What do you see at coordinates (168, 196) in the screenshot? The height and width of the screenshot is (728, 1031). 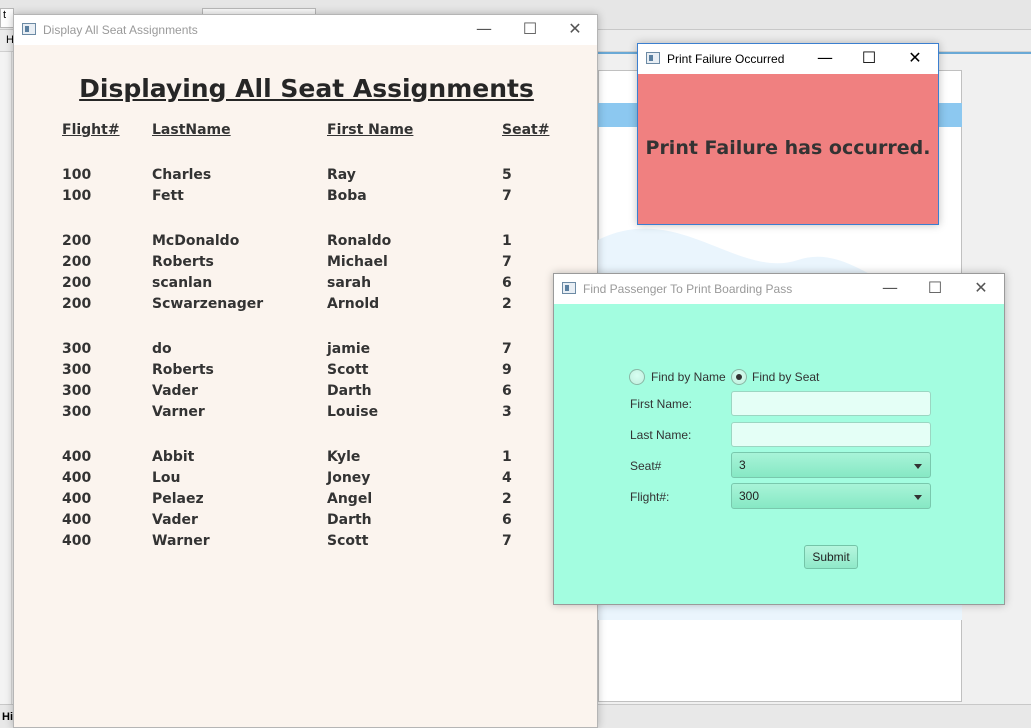 I see `cell-last: Fett` at bounding box center [168, 196].